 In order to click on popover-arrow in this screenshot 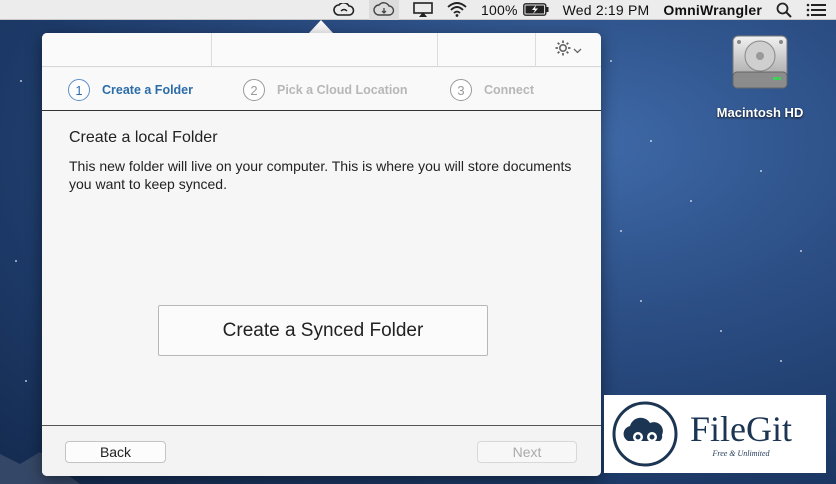, I will do `click(321, 26)`.